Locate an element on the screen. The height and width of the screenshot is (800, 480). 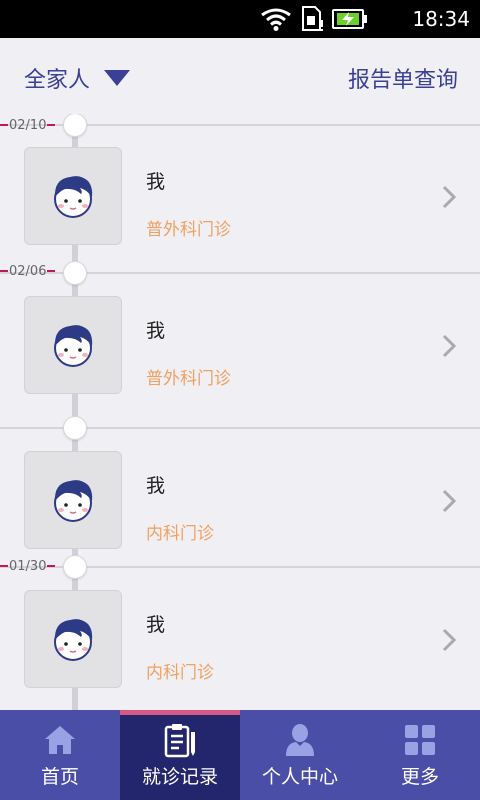
status-icons is located at coordinates (314, 19).